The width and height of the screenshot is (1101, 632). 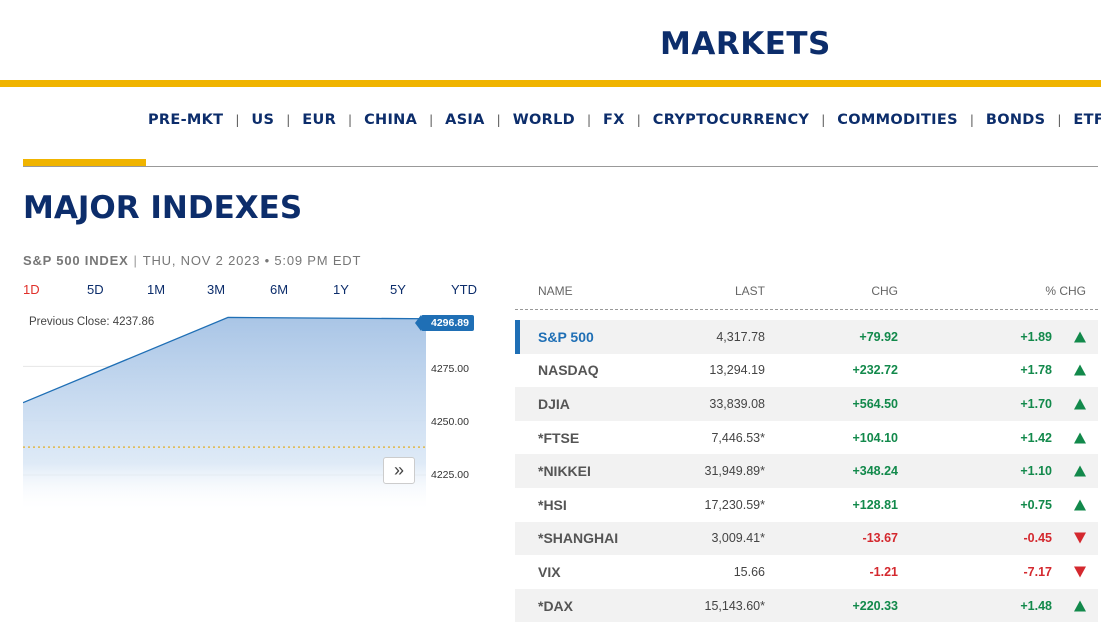 What do you see at coordinates (1065, 291) in the screenshot?
I see `col-header-pct-chg: % CHG` at bounding box center [1065, 291].